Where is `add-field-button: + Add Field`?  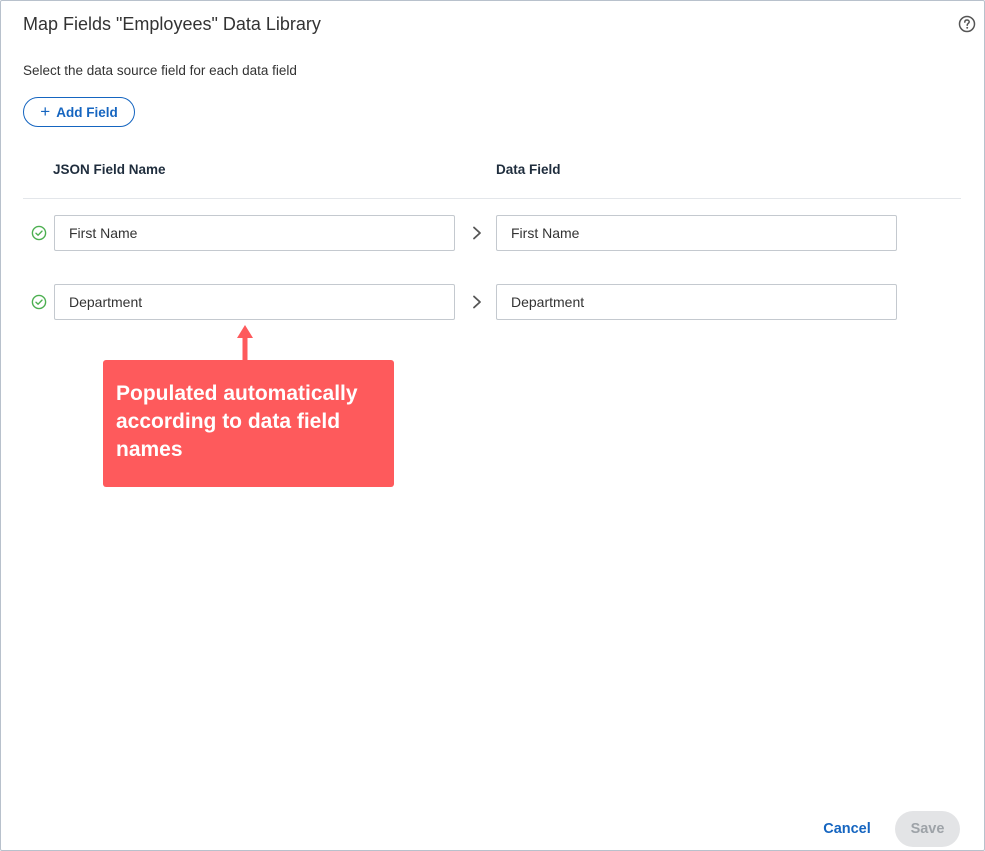 add-field-button: + Add Field is located at coordinates (79, 112).